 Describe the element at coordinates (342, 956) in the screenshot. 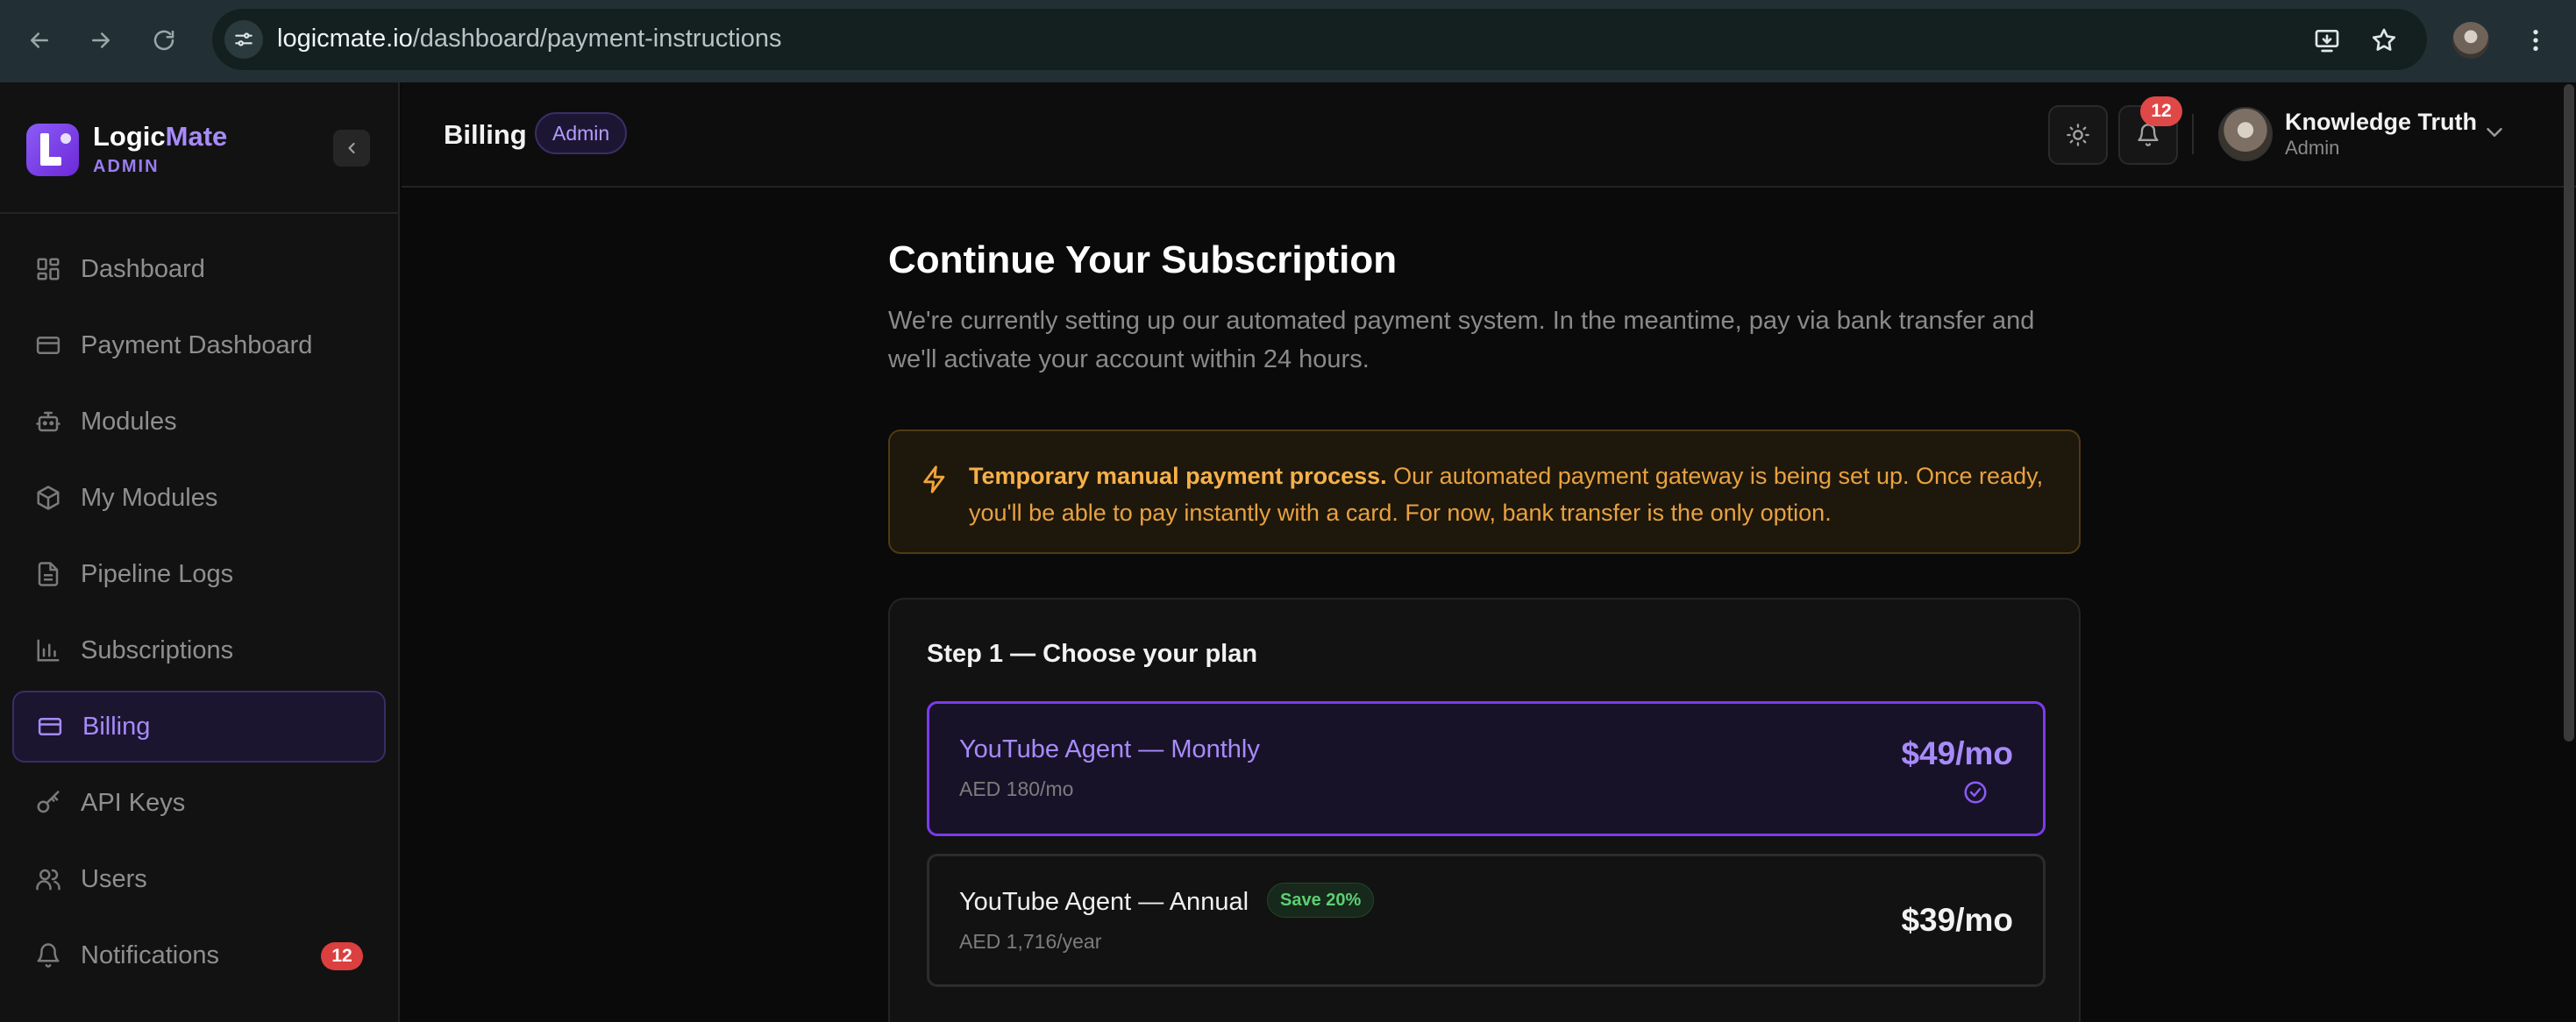

I see `notifications-count-badge: 12` at that location.